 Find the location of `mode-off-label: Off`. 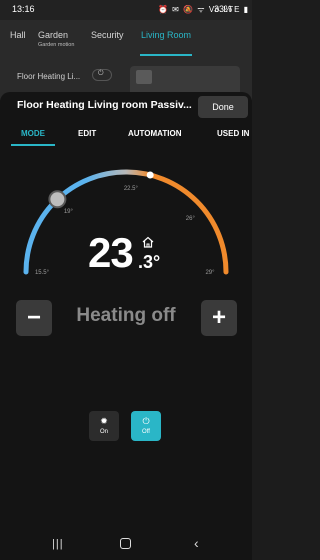

mode-off-label: Off is located at coordinates (146, 432).